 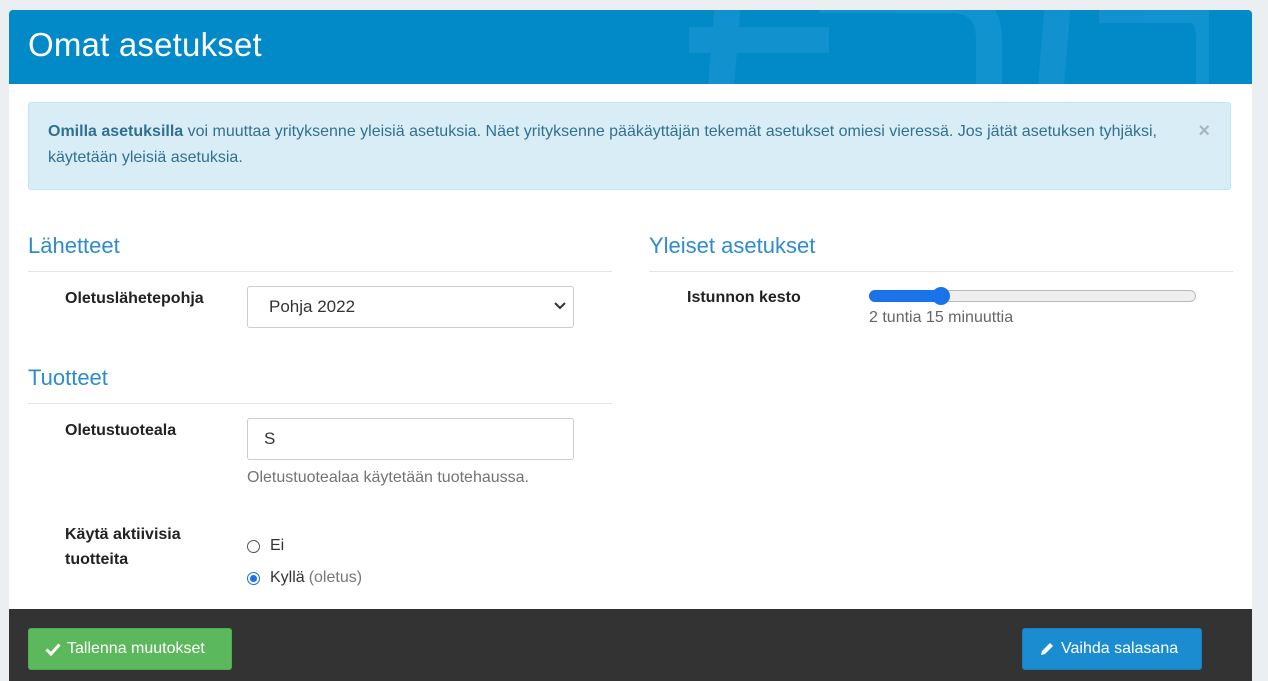 I want to click on footer-bar: Tallenna muutokset Vaihda salasana, so click(x=630, y=645).